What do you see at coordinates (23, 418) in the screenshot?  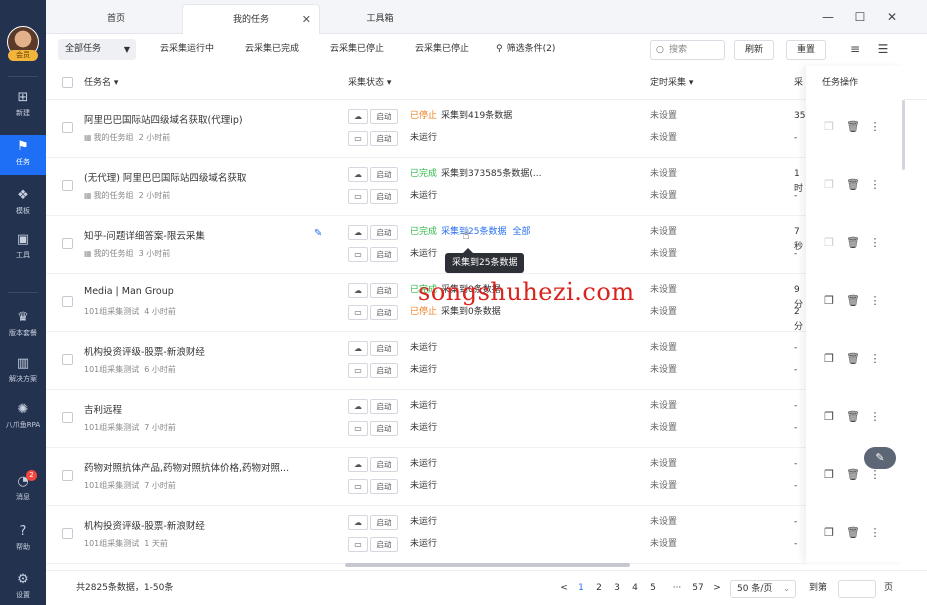 I see `nav-rpa: ✺ 八爪鱼RPA` at bounding box center [23, 418].